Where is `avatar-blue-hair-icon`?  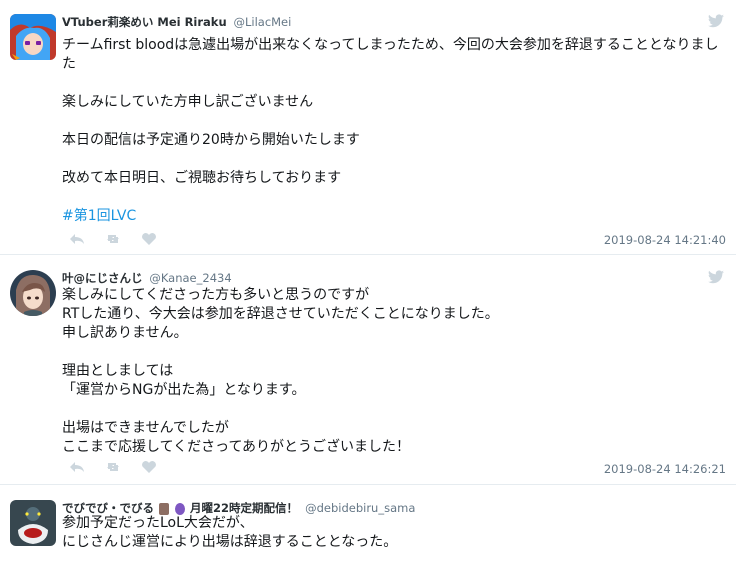 avatar-blue-hair-icon is located at coordinates (33, 37).